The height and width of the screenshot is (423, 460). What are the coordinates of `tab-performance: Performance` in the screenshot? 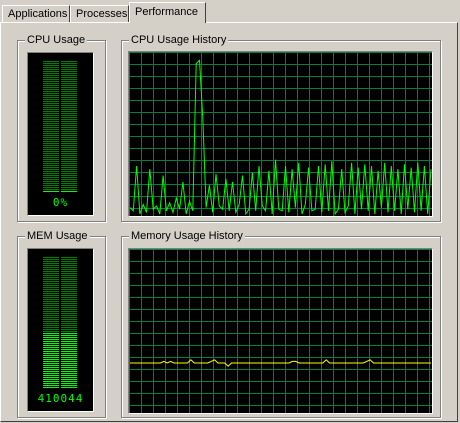 It's located at (167, 12).